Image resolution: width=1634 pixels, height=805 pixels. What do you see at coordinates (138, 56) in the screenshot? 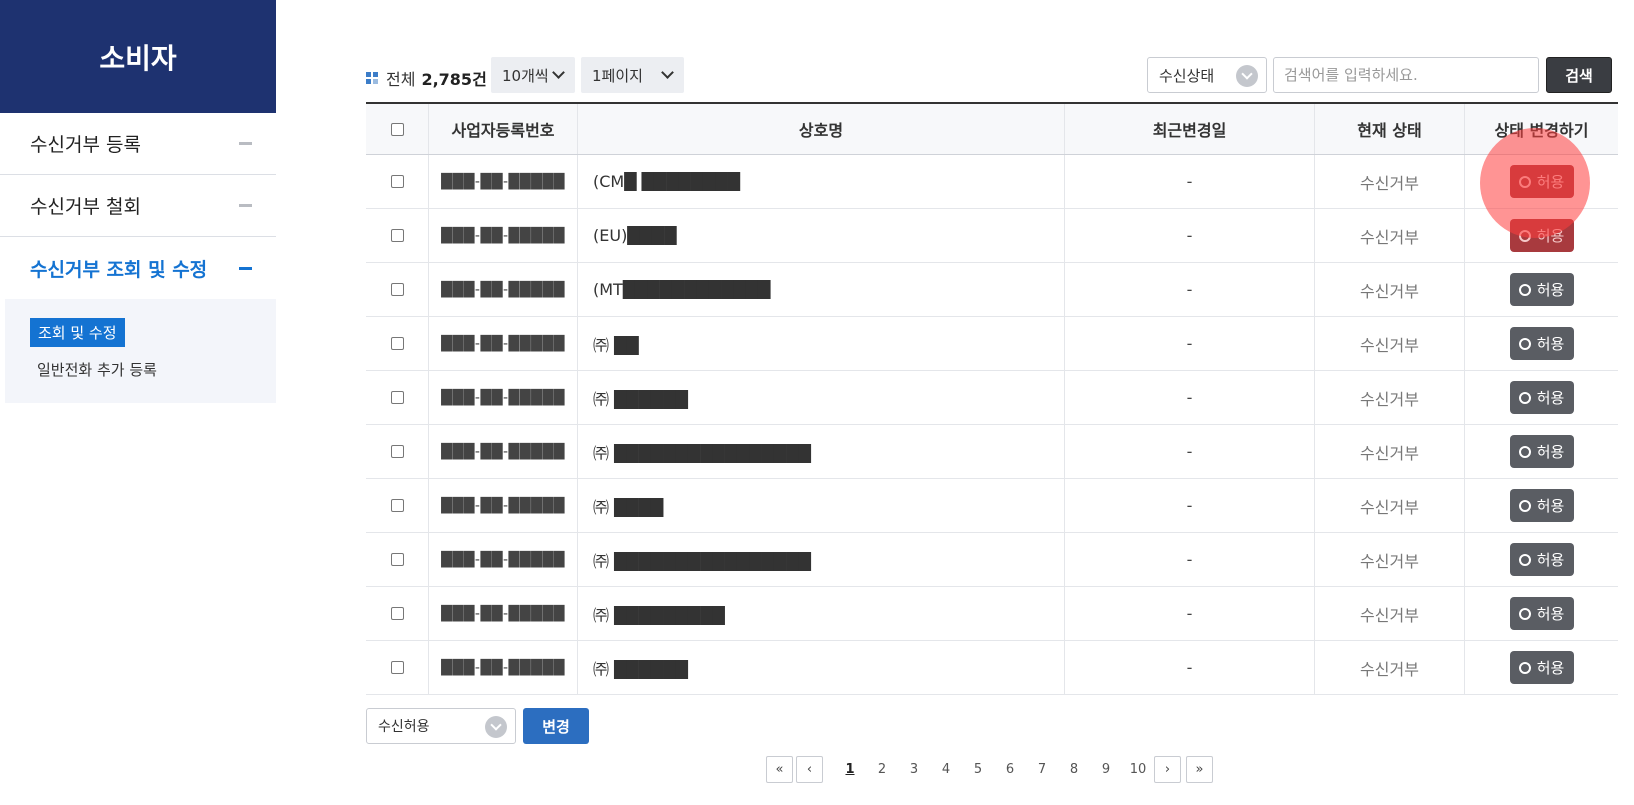
I see `sidebar-brand: 소비자` at bounding box center [138, 56].